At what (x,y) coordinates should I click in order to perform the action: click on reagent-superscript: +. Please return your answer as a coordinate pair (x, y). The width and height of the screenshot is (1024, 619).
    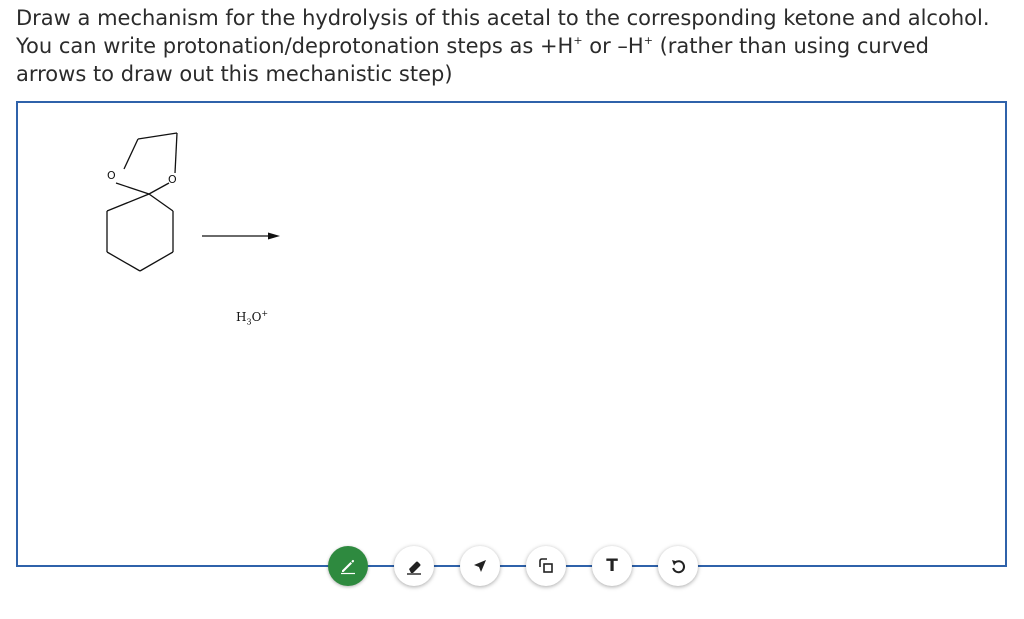
    Looking at the image, I should click on (265, 313).